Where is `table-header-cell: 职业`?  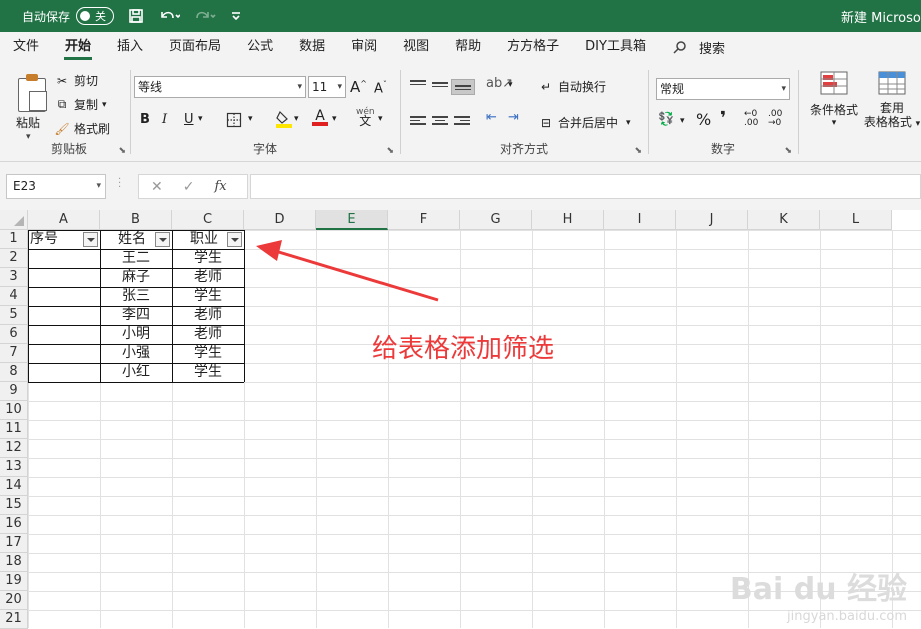 table-header-cell: 职业 is located at coordinates (199, 239).